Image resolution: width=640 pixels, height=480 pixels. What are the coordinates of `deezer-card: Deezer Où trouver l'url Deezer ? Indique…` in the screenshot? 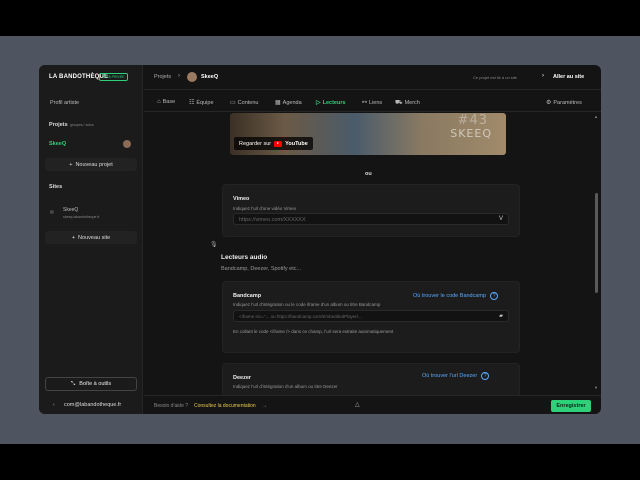 It's located at (371, 379).